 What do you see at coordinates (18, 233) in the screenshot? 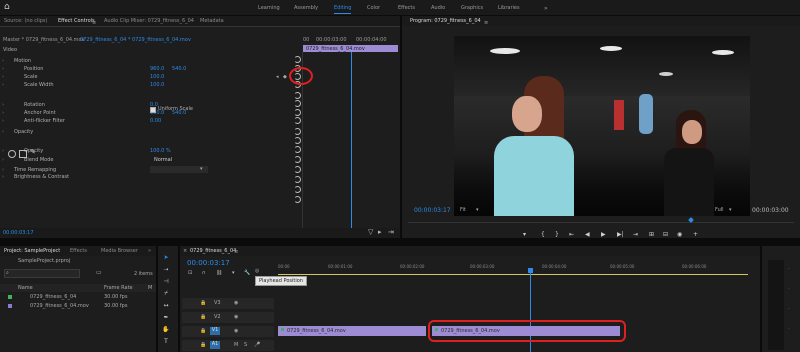
I see `ec-current-time: 00:00:03:17` at bounding box center [18, 233].